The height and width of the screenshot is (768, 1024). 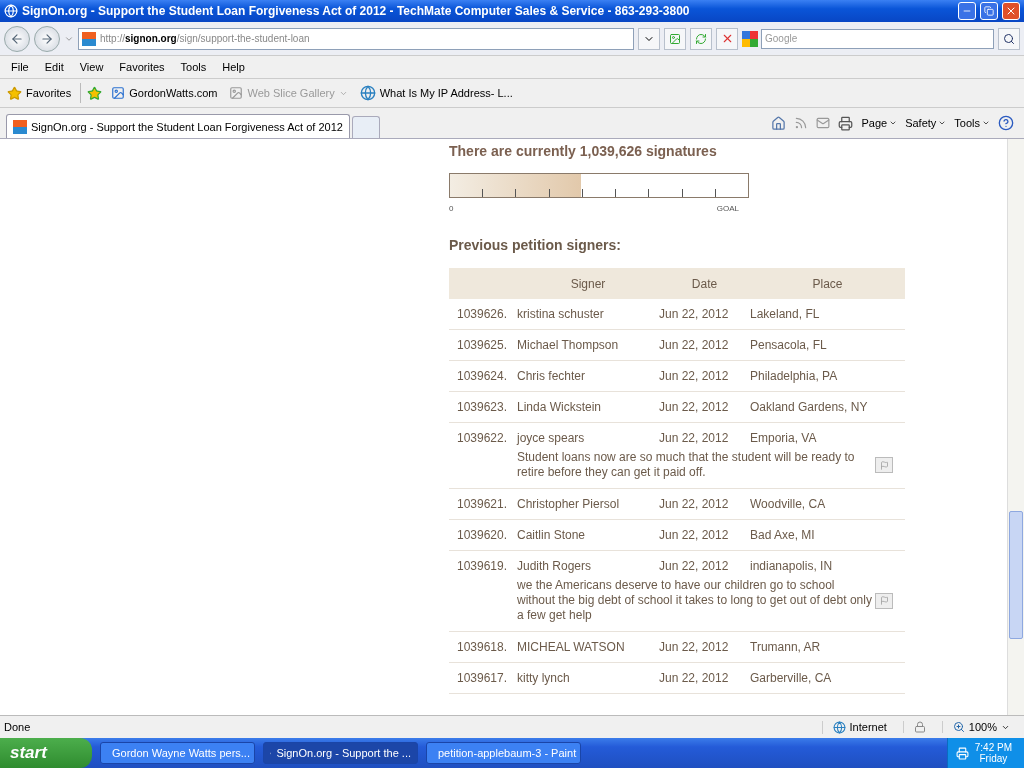 I want to click on dropdown-button, so click(x=649, y=38).